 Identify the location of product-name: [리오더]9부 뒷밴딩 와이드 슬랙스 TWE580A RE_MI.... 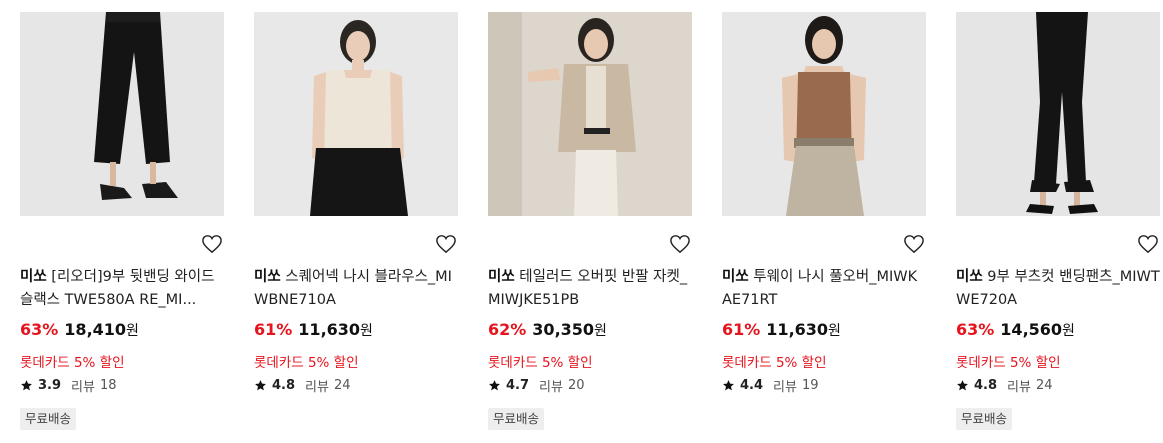
(117, 288).